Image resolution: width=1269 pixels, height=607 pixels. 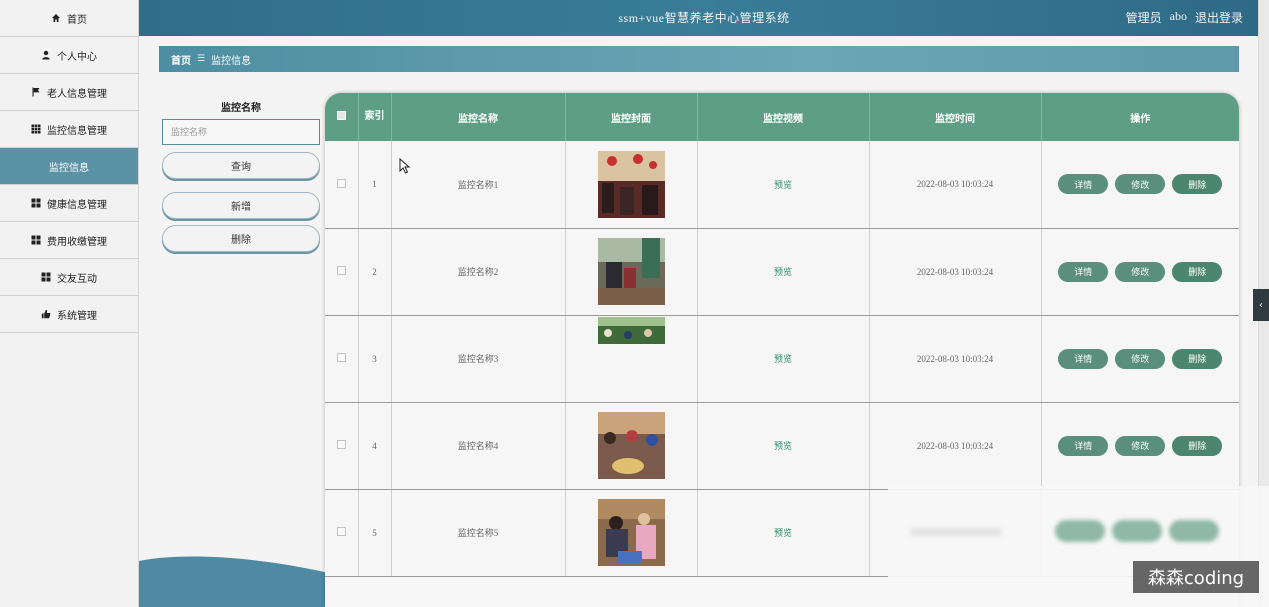 I want to click on grid-icon, so click(x=36, y=129).